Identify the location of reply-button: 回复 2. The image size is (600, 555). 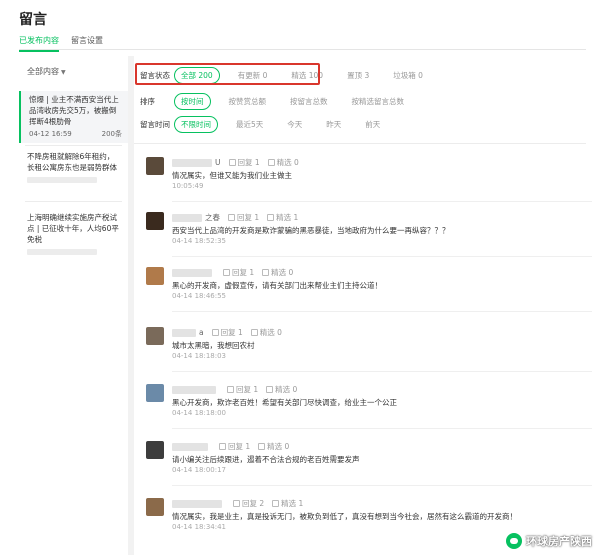
(248, 503).